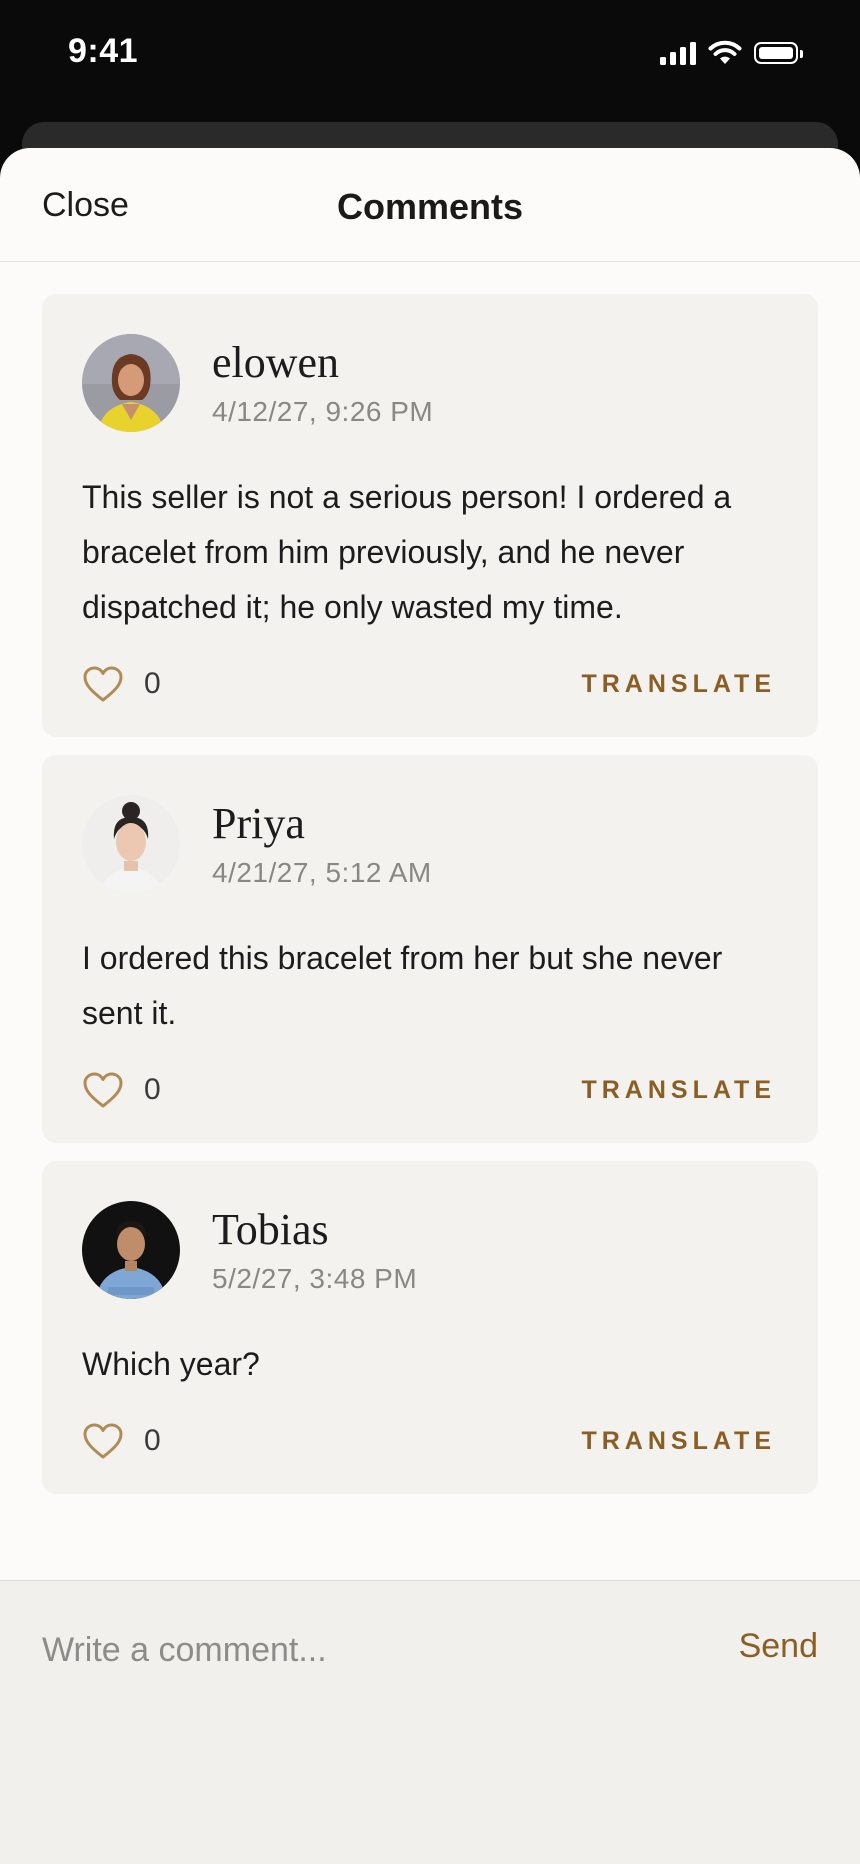  I want to click on sheet-title: Comments, so click(430, 206).